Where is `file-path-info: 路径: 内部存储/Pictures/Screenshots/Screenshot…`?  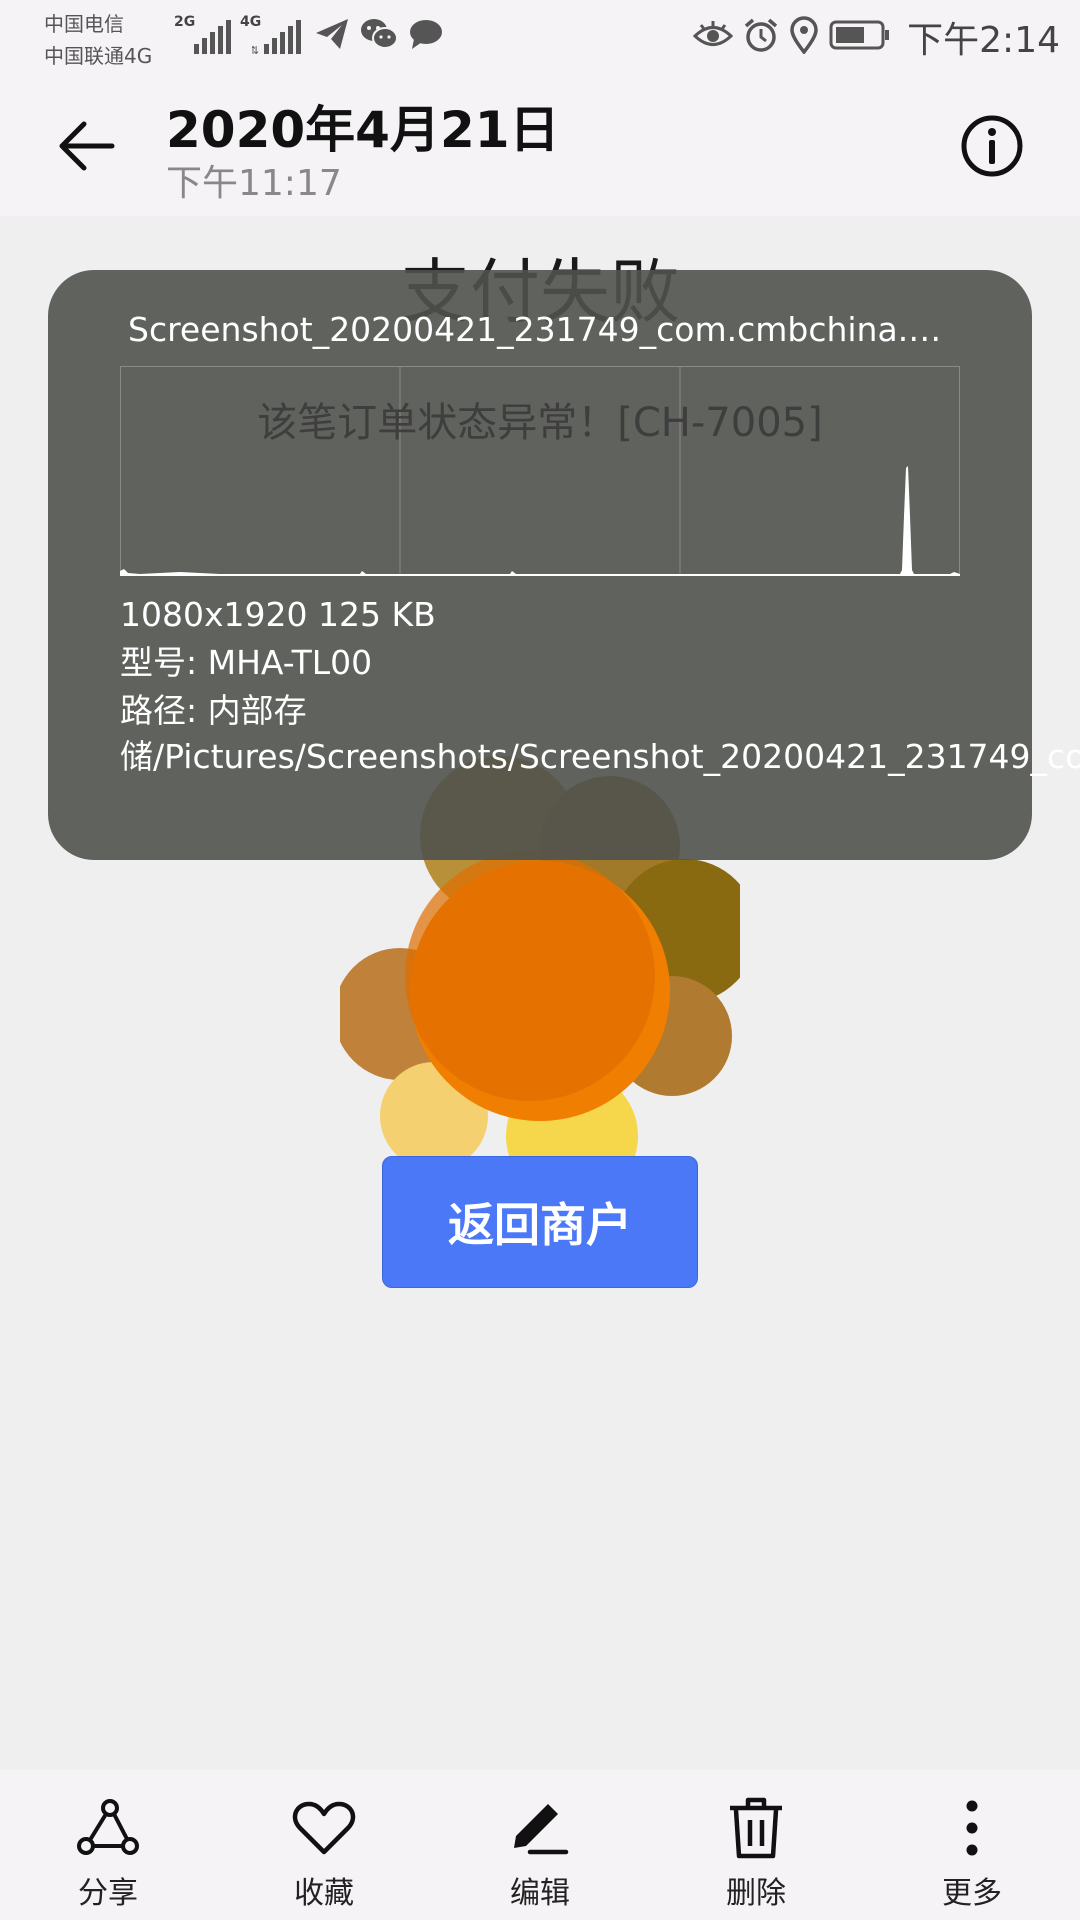 file-path-info: 路径: 内部存储/Pictures/Screenshots/Screenshot… is located at coordinates (600, 733).